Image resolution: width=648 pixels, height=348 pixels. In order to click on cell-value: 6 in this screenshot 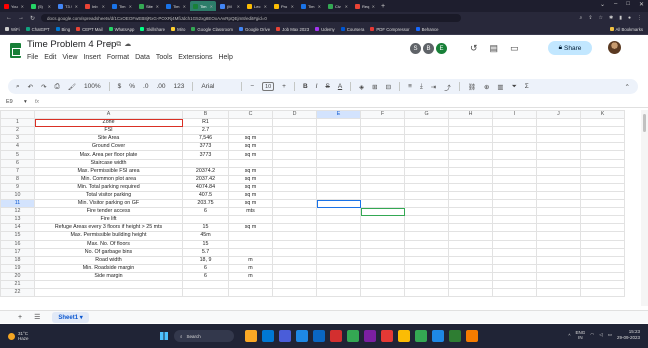, I will do `click(205, 276)`.